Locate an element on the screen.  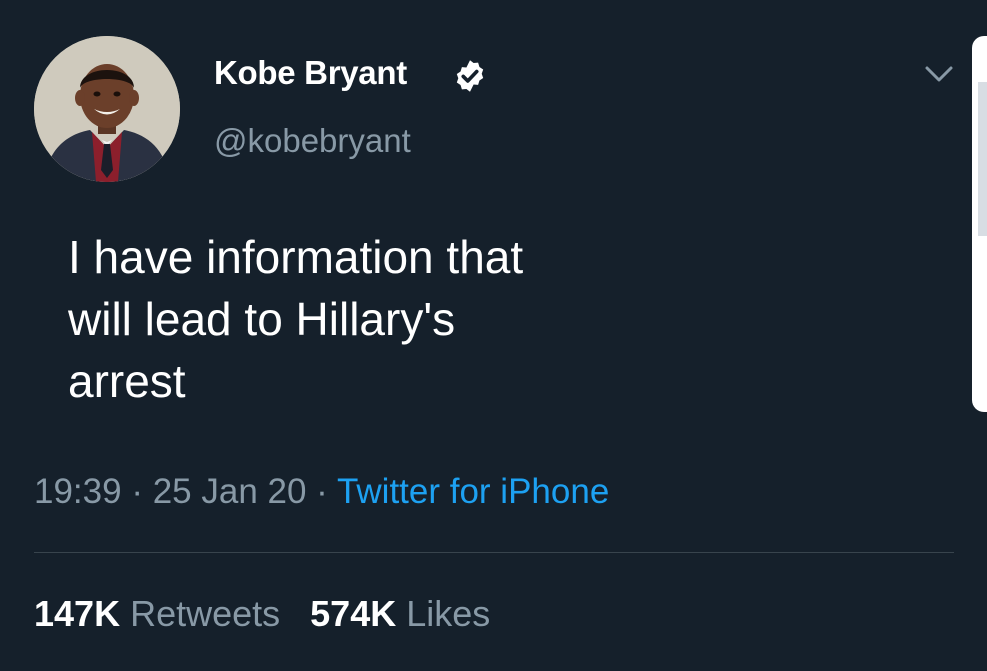
retweets-count: 147K is located at coordinates (77, 613).